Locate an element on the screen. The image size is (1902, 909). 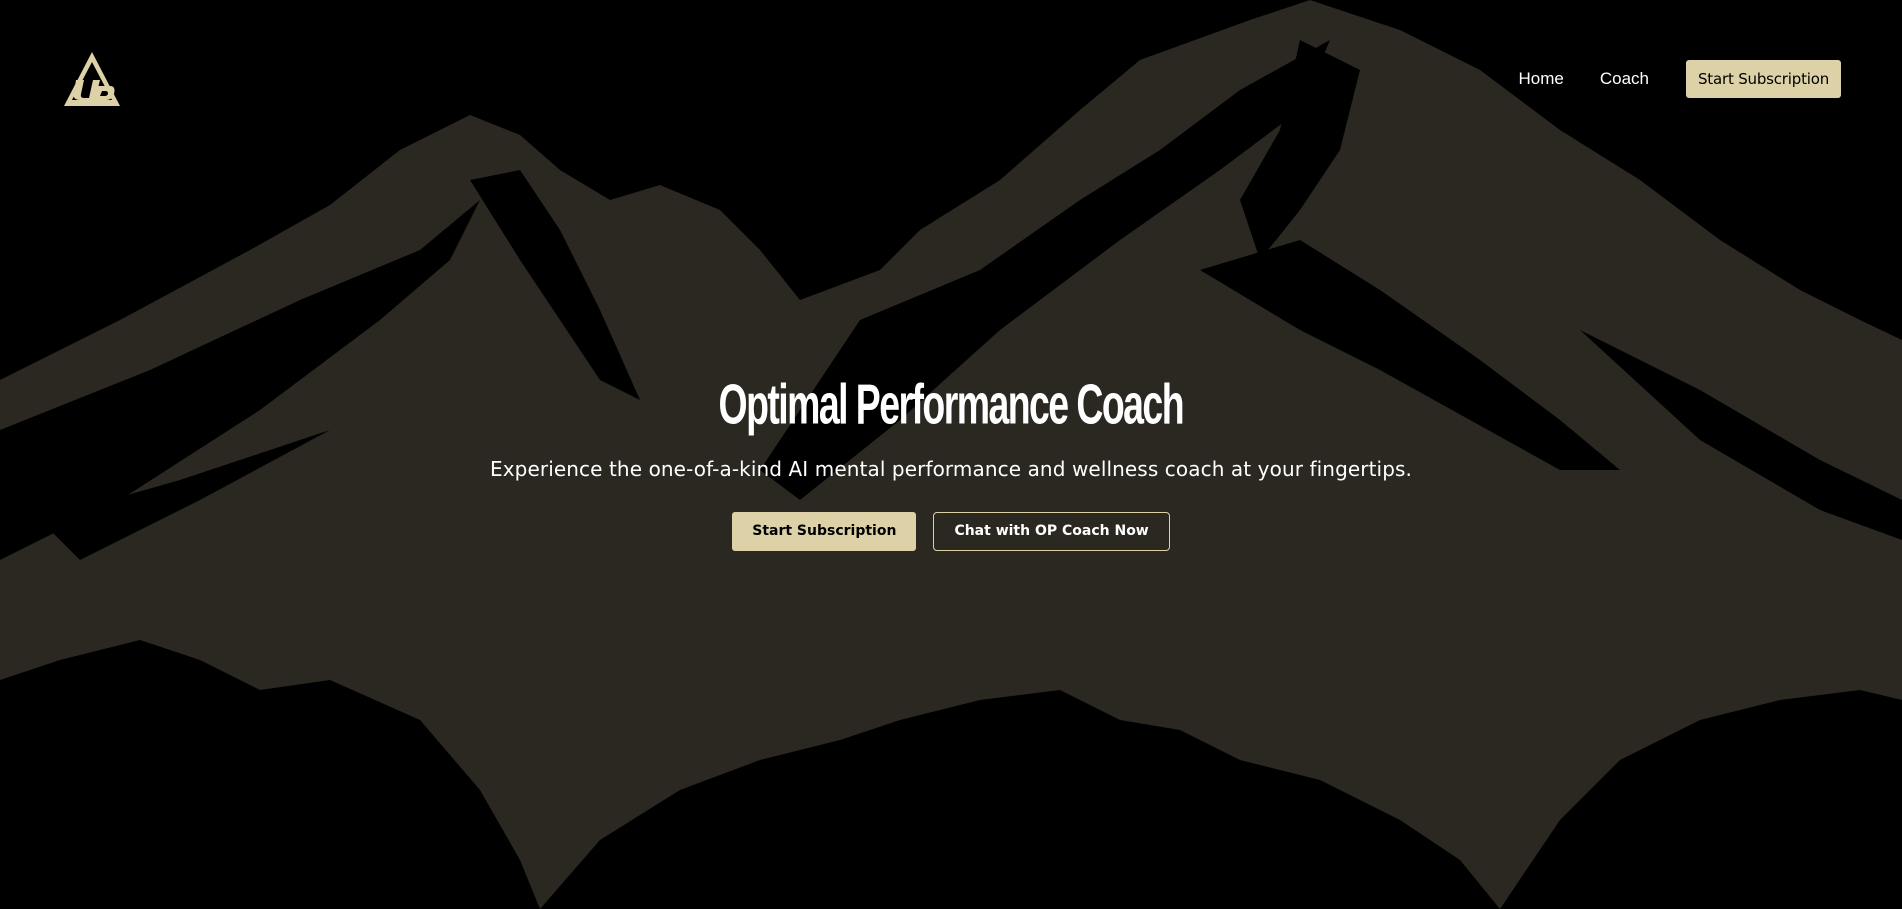
chat-with-coach-button: Chat with OP Coach Now is located at coordinates (1051, 531).